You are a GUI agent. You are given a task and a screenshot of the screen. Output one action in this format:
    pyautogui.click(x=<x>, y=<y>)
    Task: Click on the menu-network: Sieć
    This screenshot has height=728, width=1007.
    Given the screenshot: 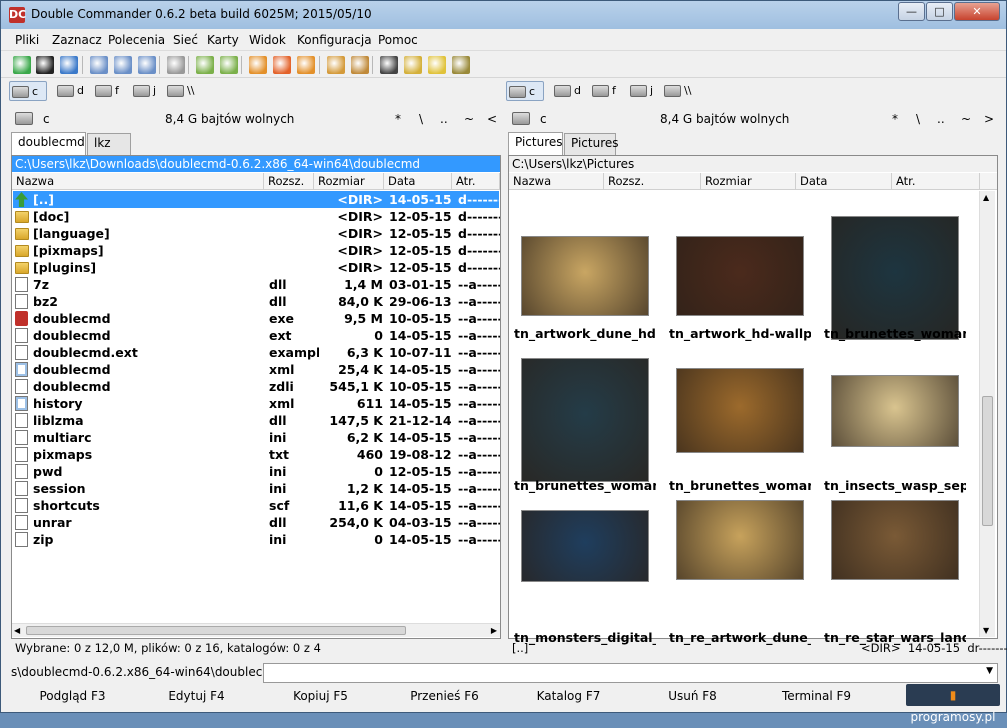 What is the action you would take?
    pyautogui.click(x=185, y=40)
    